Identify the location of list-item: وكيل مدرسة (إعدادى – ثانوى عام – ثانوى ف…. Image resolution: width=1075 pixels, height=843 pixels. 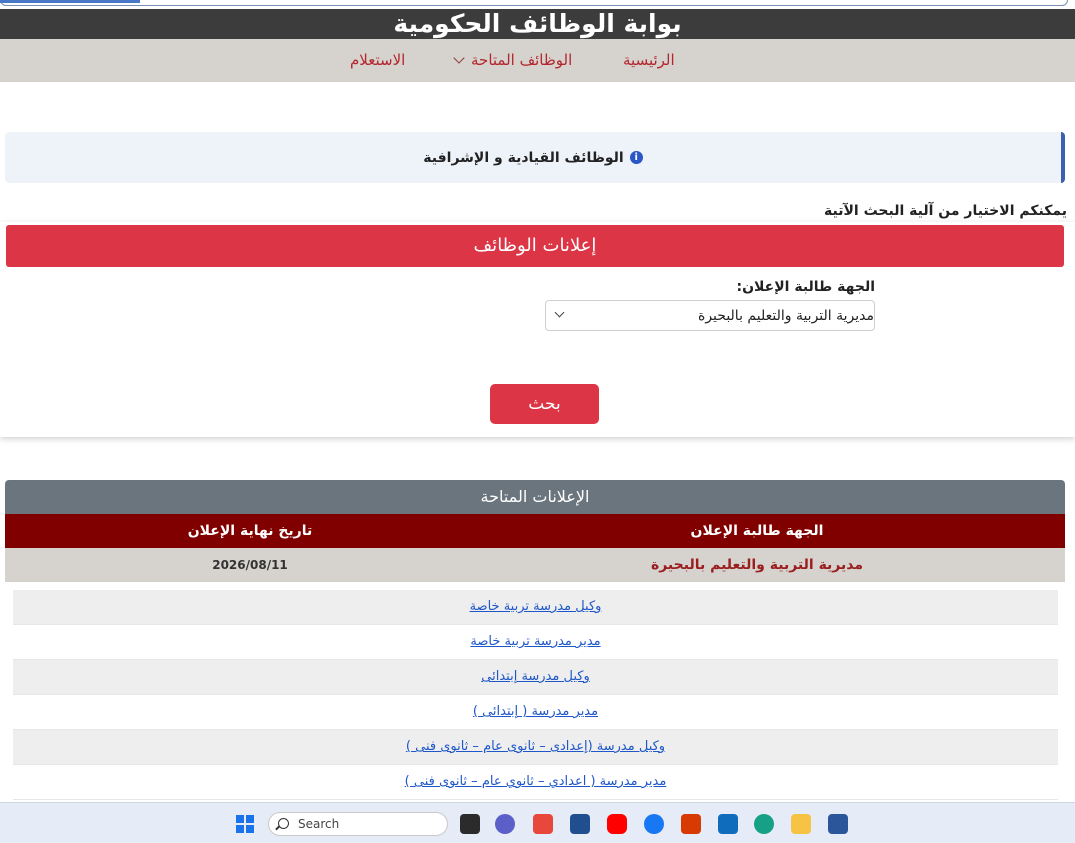
(535, 747).